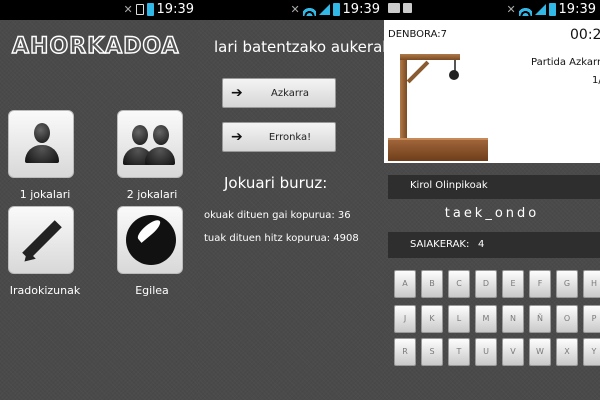  What do you see at coordinates (449, 185) in the screenshot?
I see `category-label: Kirol Olinpikoak` at bounding box center [449, 185].